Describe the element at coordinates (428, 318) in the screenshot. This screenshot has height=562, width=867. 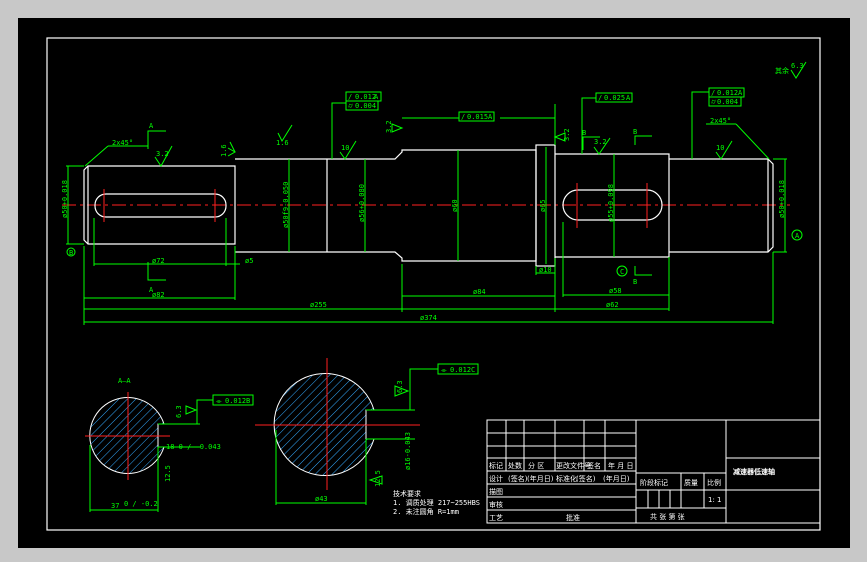
I see `dim-374: ø374` at that location.